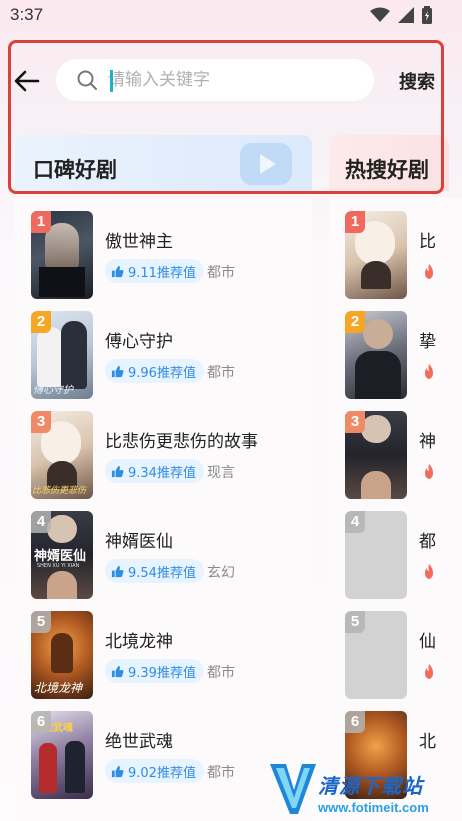 The height and width of the screenshot is (821, 462). What do you see at coordinates (370, 786) in the screenshot?
I see `watermark-title: 清源下载站` at bounding box center [370, 786].